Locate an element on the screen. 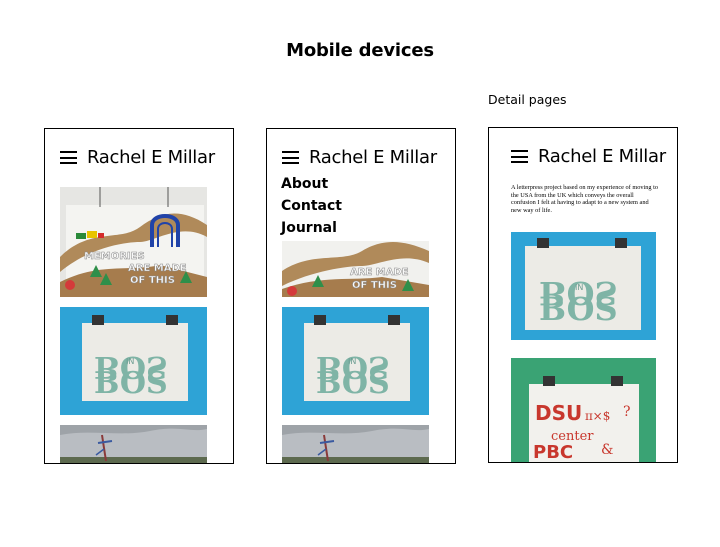 This screenshot has width=720, height=547. detail-pages-label: Detail pages is located at coordinates (527, 99).